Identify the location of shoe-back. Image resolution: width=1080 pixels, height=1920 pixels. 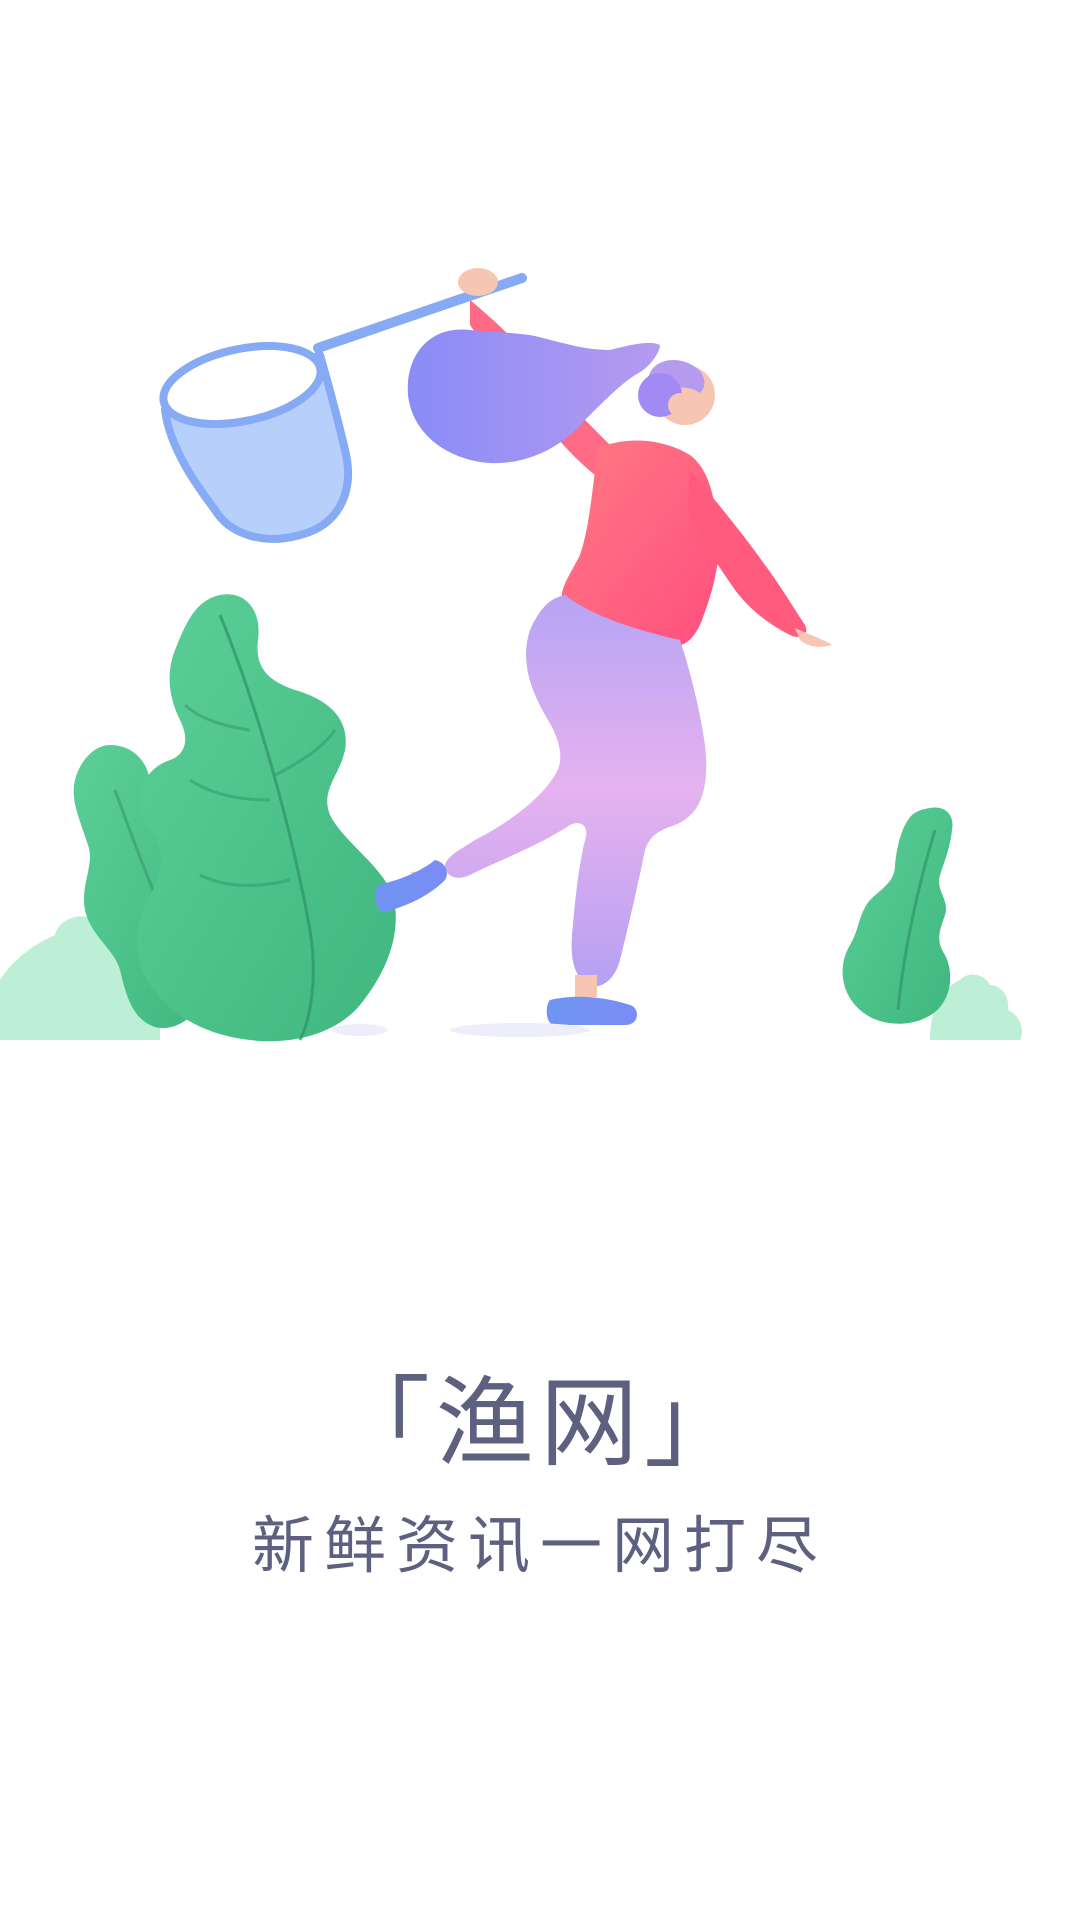
(410, 886).